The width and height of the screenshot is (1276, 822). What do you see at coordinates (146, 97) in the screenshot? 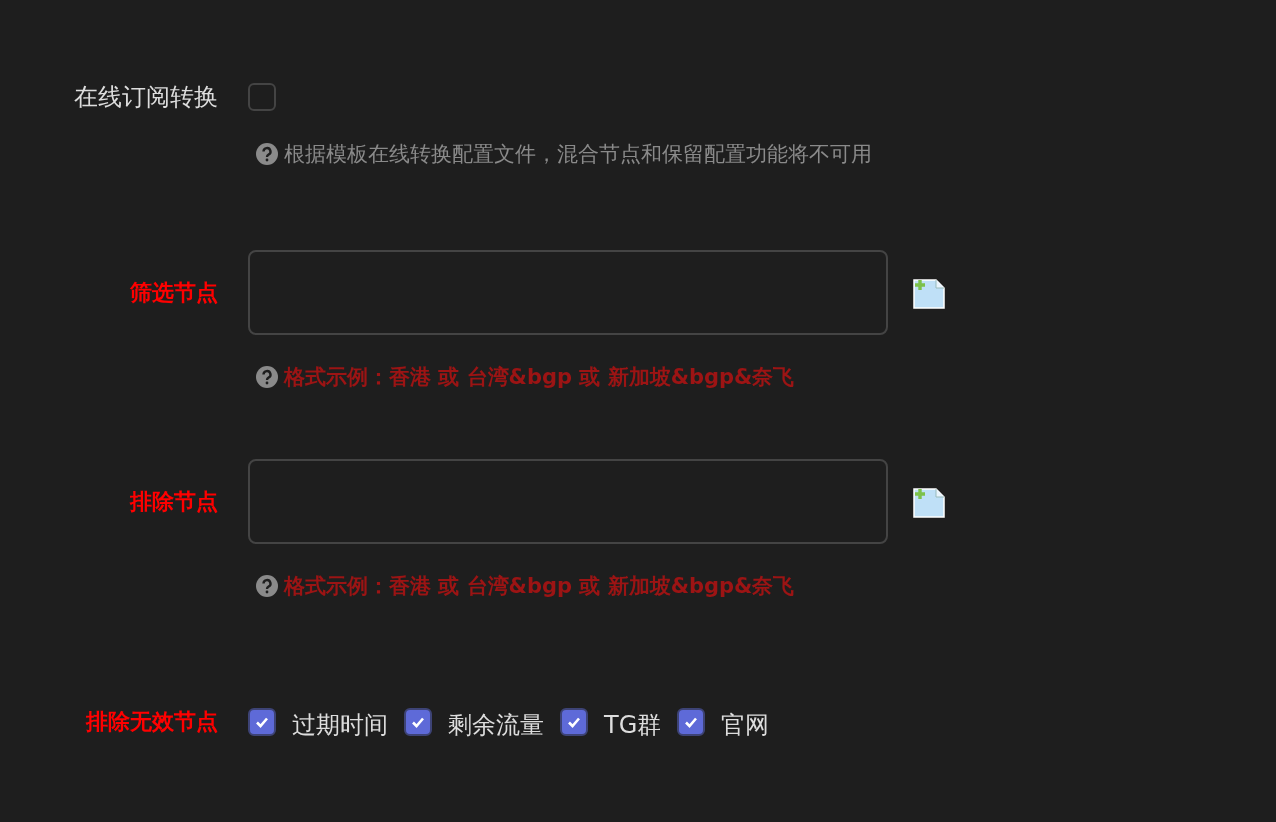
I see `field-label: 在线订阅转换` at bounding box center [146, 97].